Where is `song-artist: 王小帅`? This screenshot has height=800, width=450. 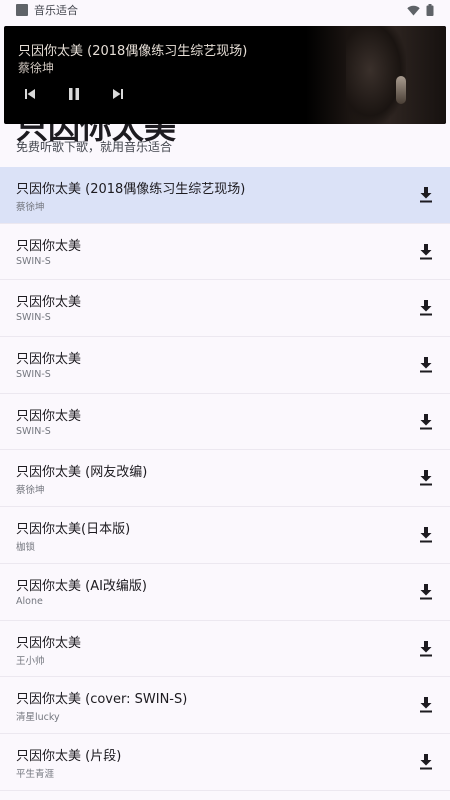
song-artist: 王小帅 is located at coordinates (30, 661).